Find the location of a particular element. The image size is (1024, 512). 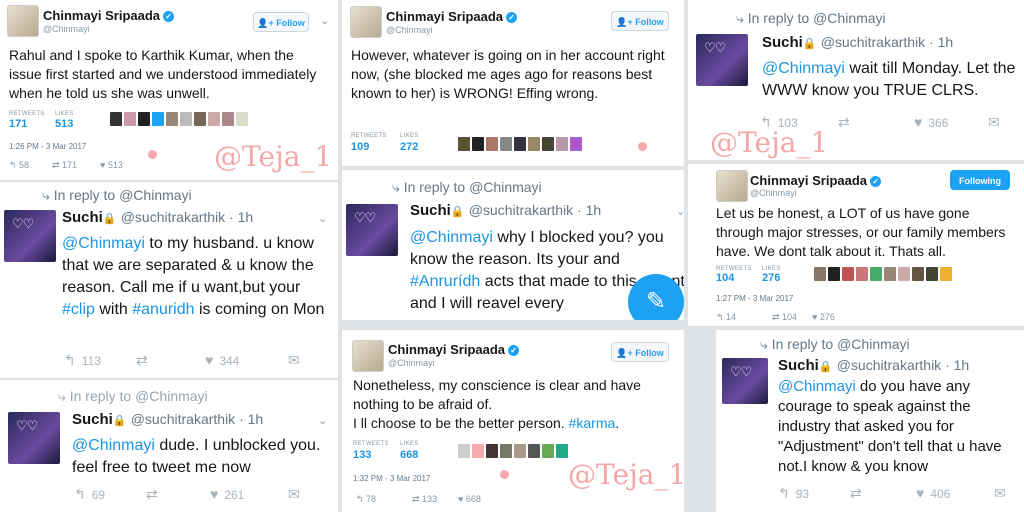

retweet-count: 104 is located at coordinates (725, 278).